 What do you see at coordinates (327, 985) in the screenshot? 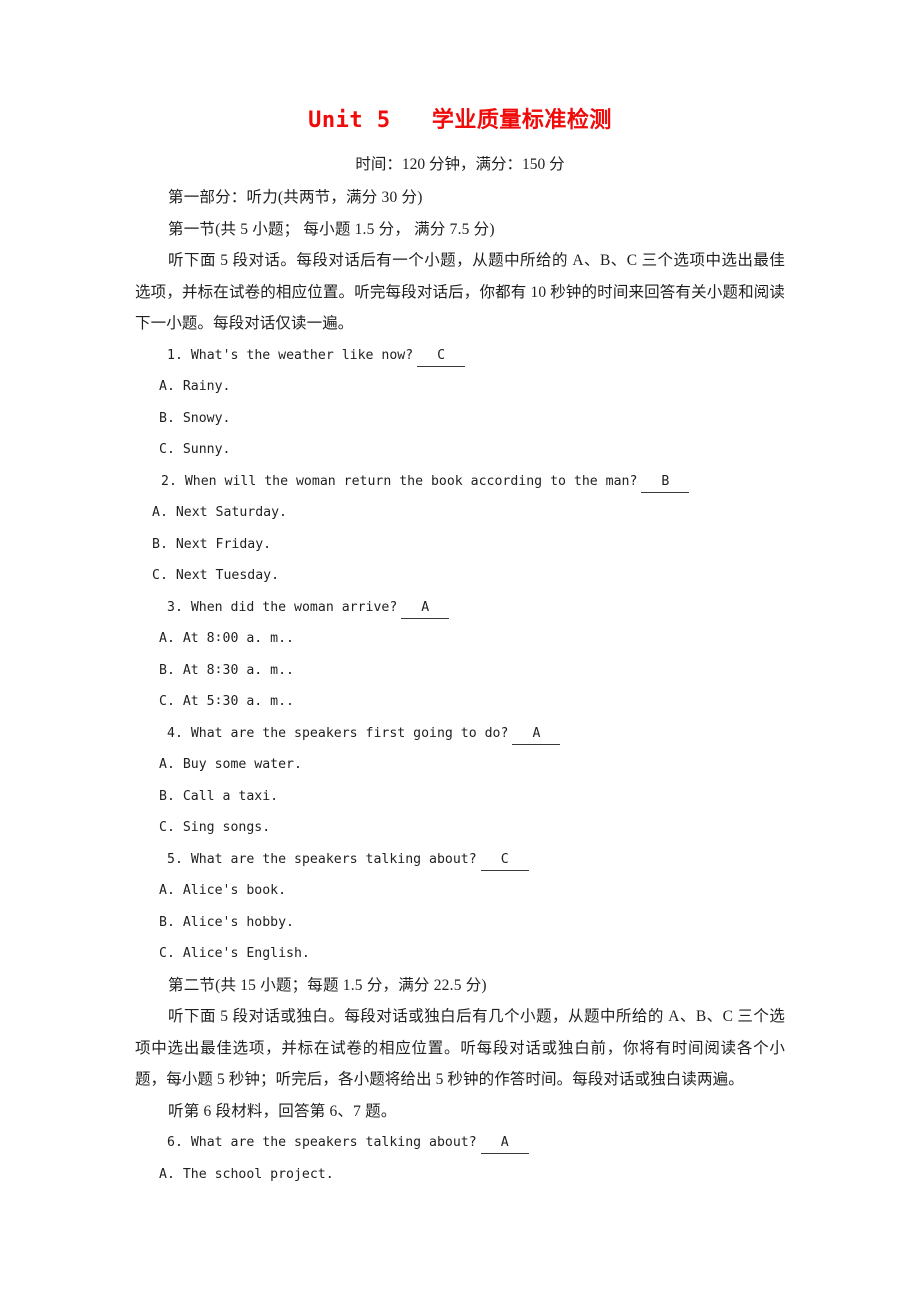
I see `section2-heading: 第二节(共 15 小题；每题 1.5 分，满分 22.5 分)` at bounding box center [327, 985].